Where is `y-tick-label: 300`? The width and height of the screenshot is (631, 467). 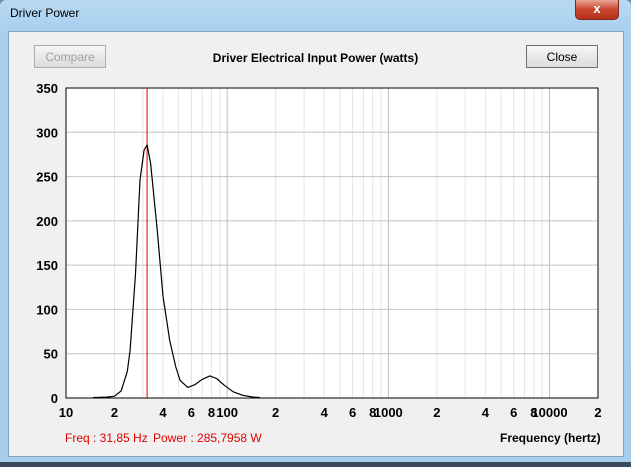 y-tick-label: 300 is located at coordinates (47, 132).